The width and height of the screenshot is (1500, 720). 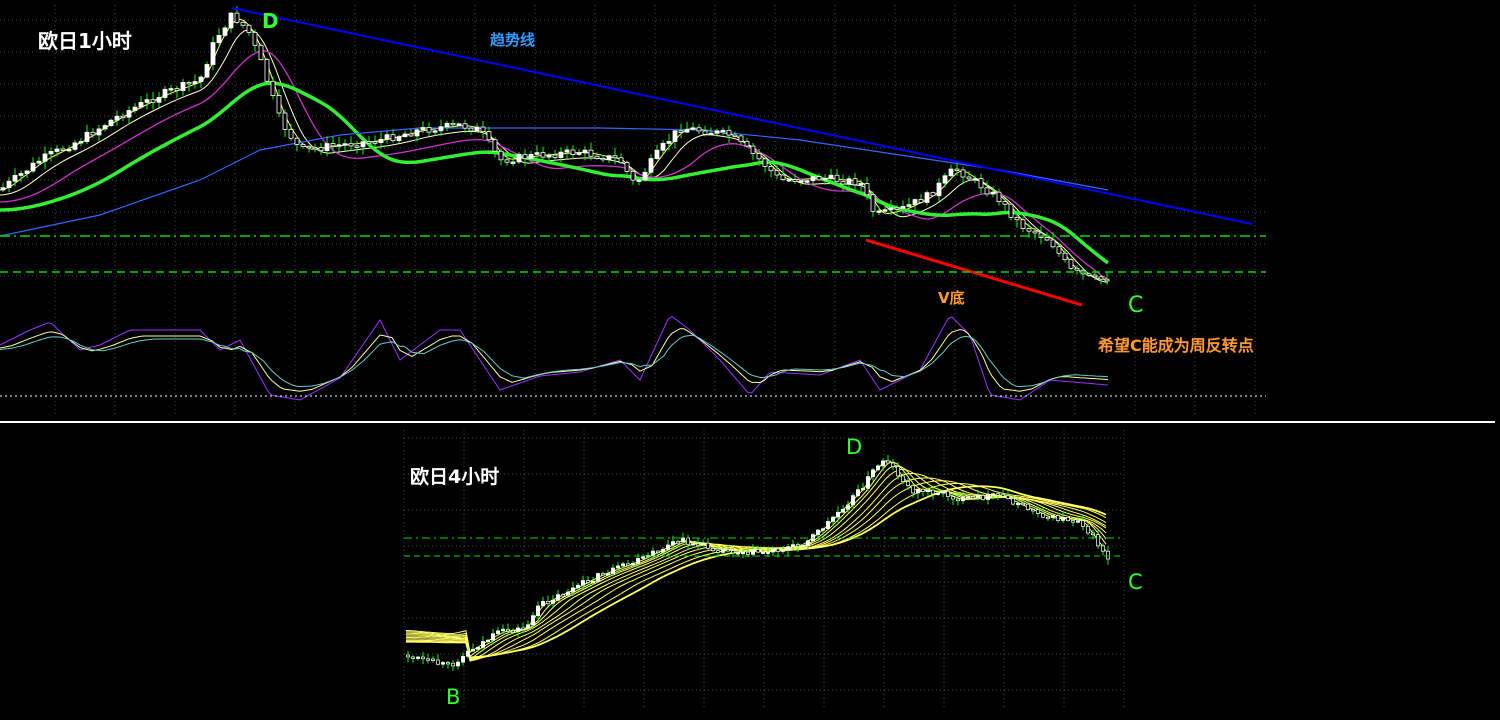 What do you see at coordinates (85, 41) in the screenshot?
I see `top-chart-title: 欧日1小时` at bounding box center [85, 41].